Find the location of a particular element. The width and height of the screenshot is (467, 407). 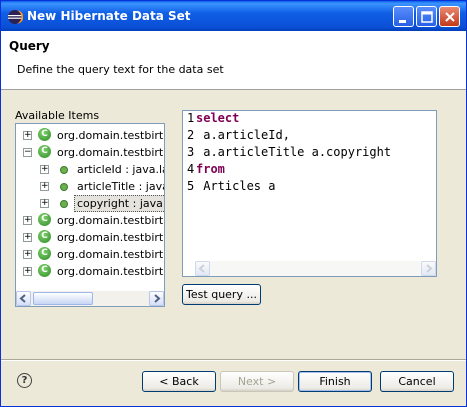

editor-horizontal-scrollbar is located at coordinates (315, 268).